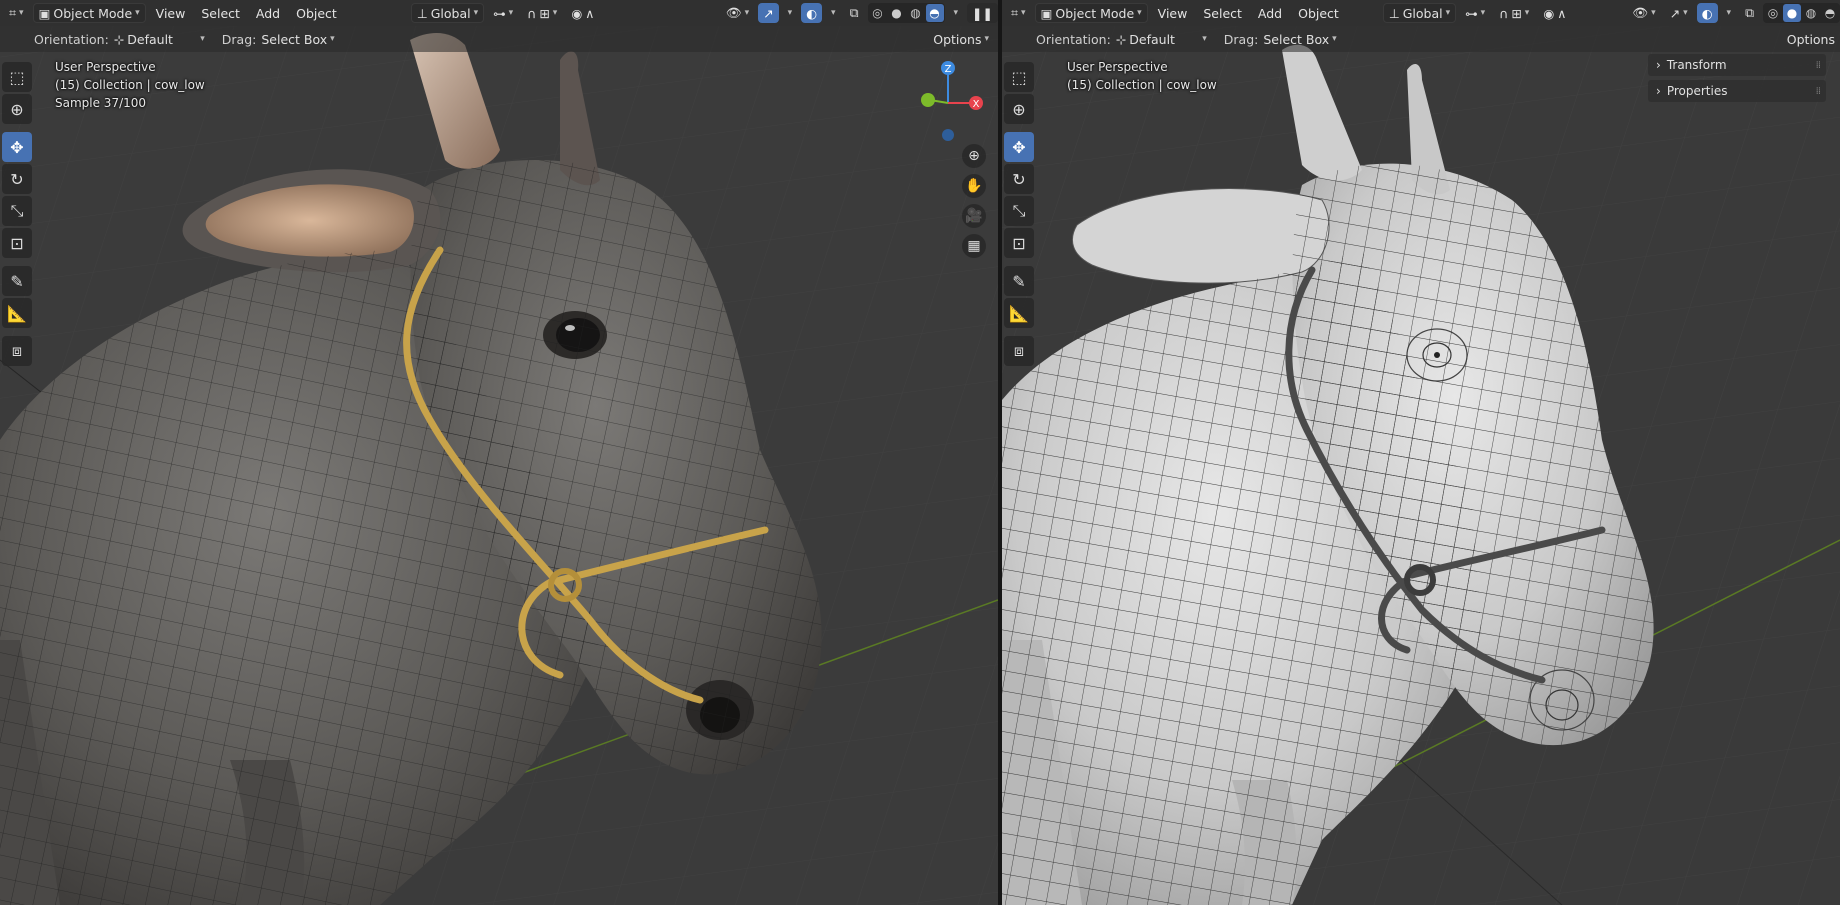  What do you see at coordinates (101, 103) in the screenshot?
I see `render-sample-text: Sample 37/100` at bounding box center [101, 103].